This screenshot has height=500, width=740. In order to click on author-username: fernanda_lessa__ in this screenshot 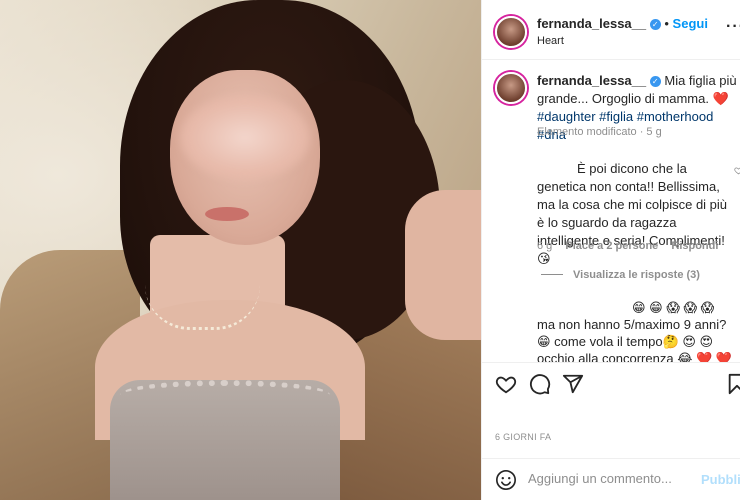, I will do `click(591, 23)`.